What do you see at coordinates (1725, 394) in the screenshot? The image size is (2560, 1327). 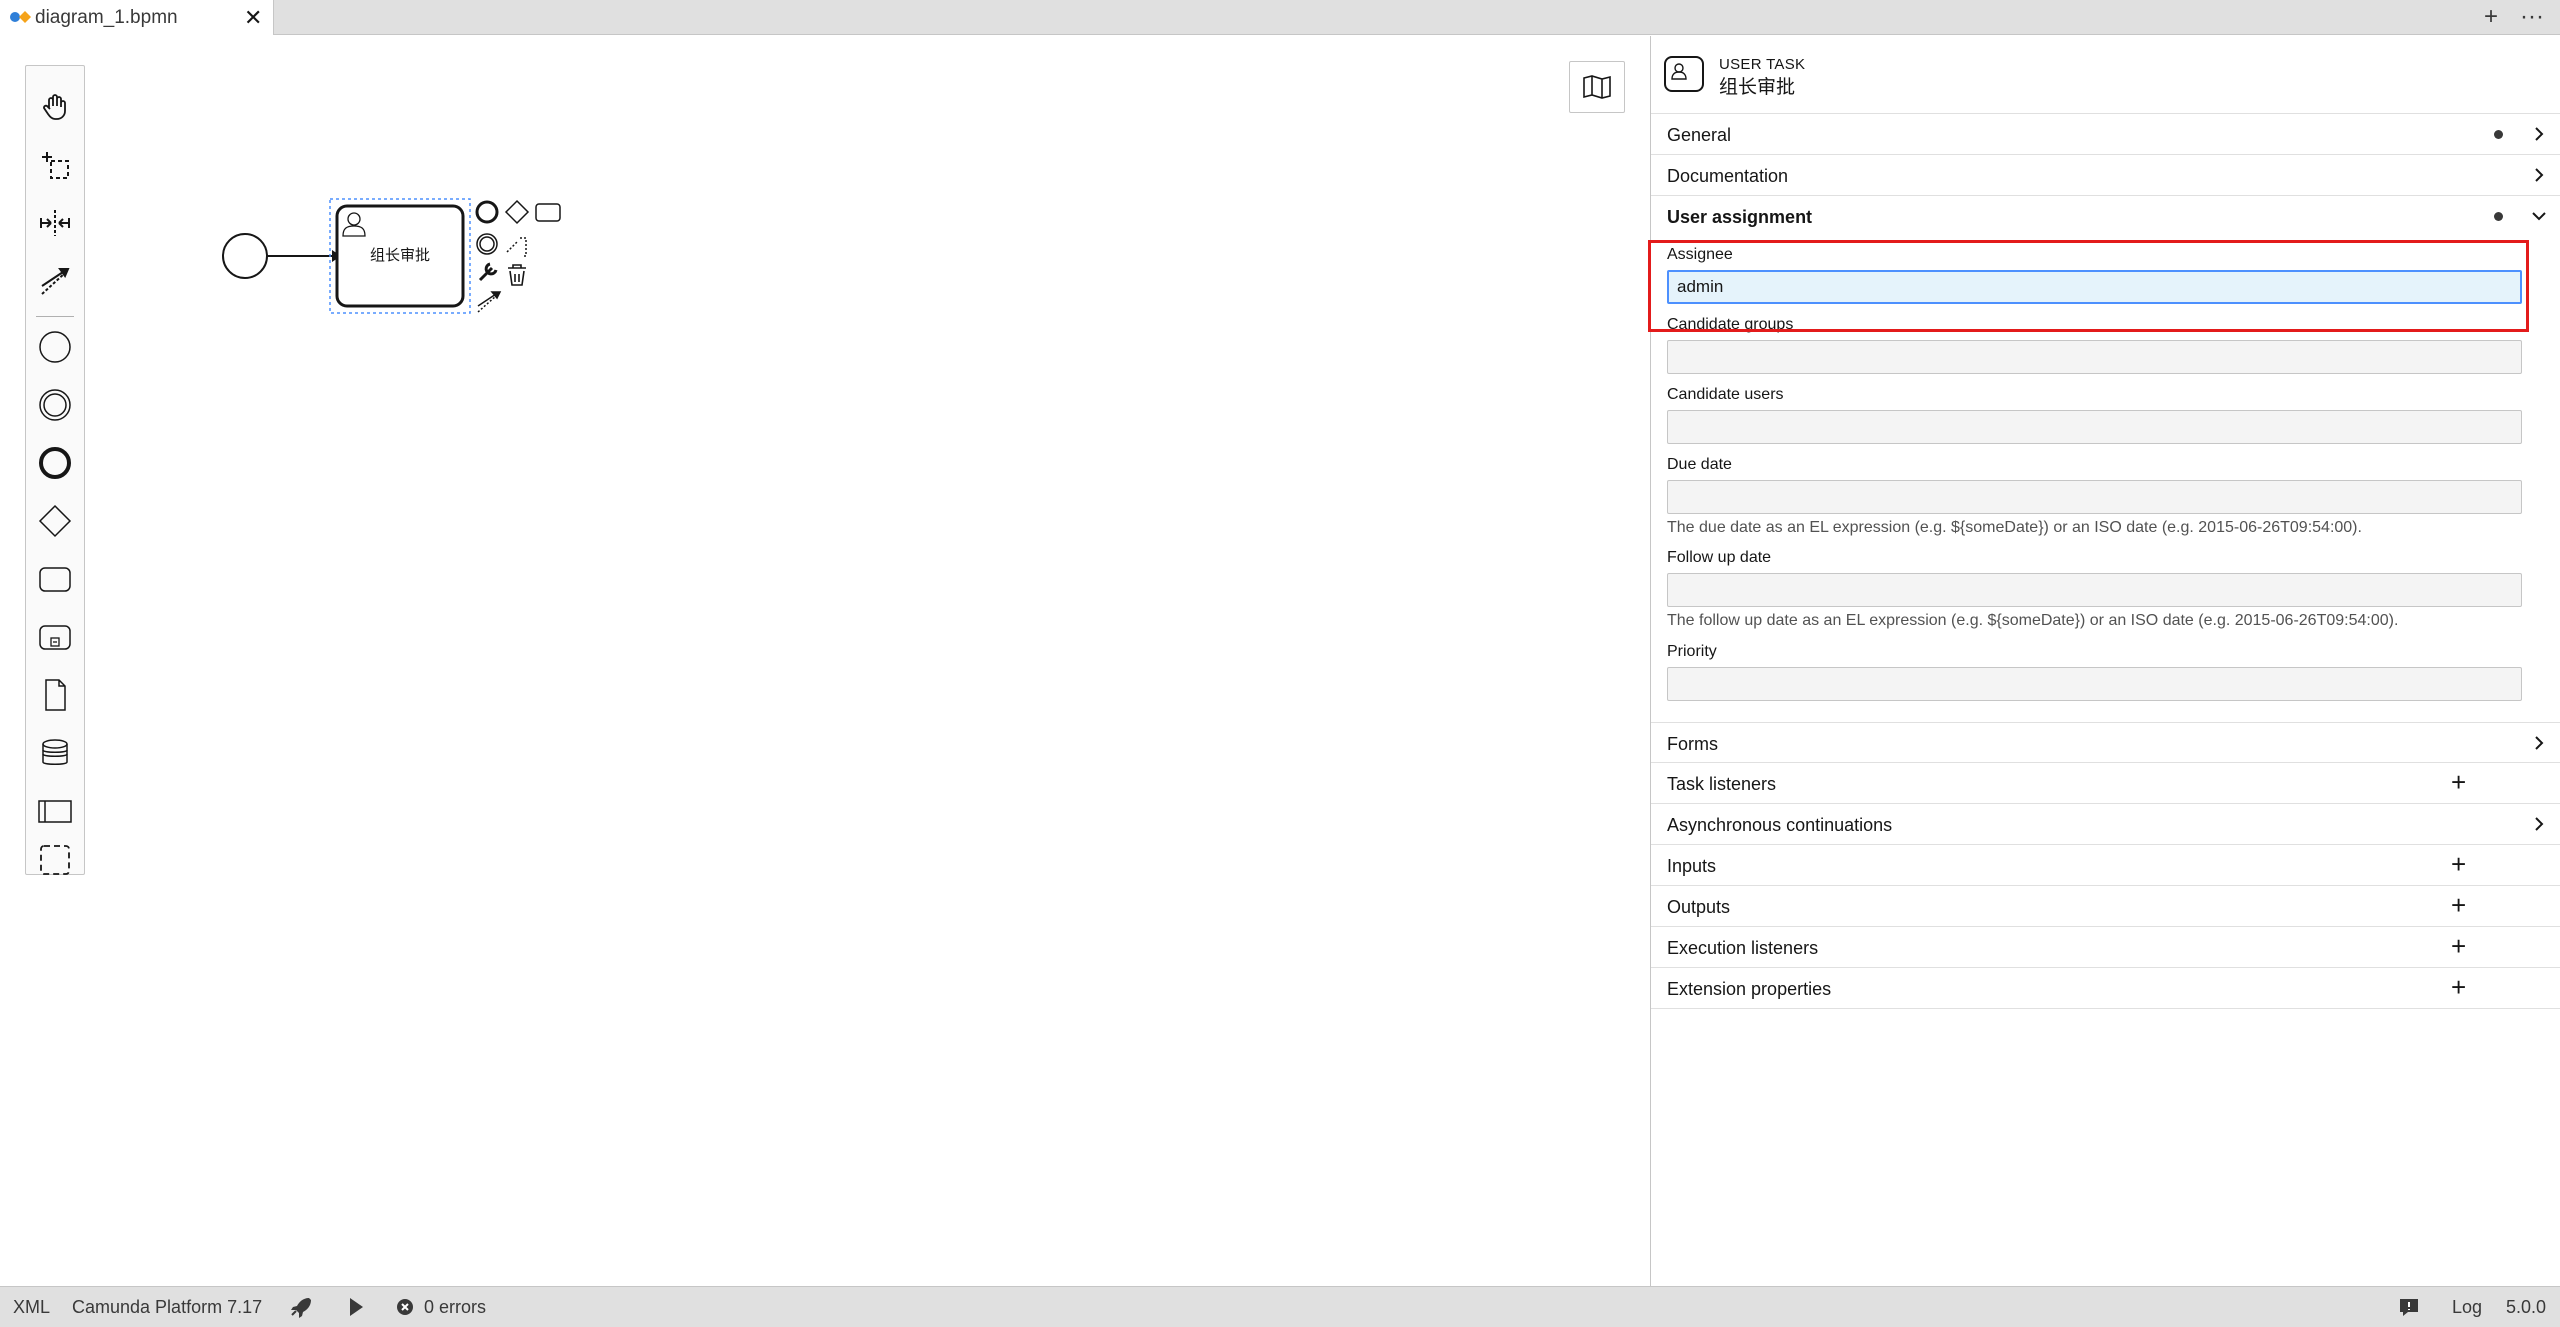 I see `candidate-users-label: Candidate users` at bounding box center [1725, 394].